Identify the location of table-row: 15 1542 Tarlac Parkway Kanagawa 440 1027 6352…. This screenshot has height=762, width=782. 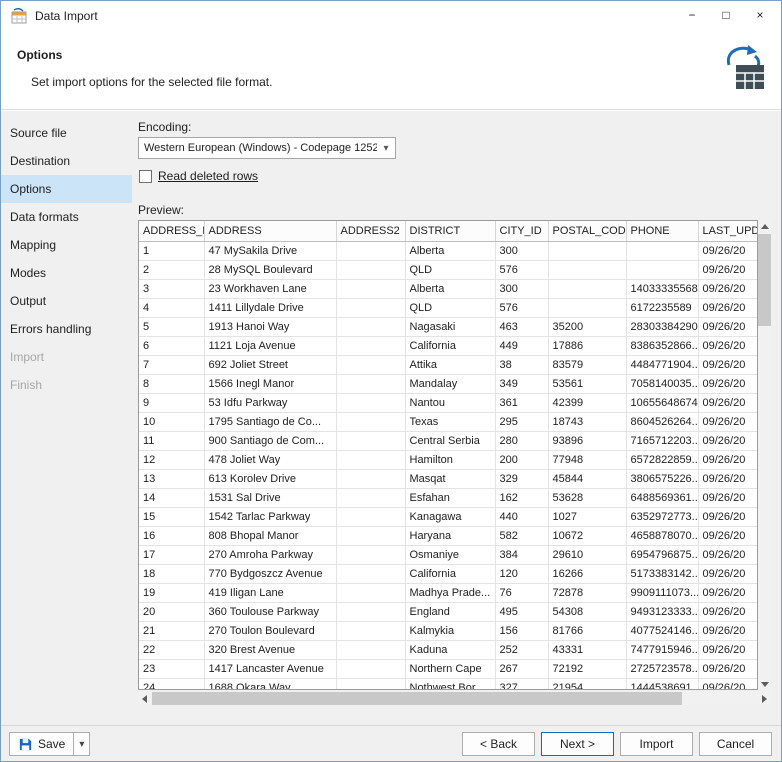
(448, 517).